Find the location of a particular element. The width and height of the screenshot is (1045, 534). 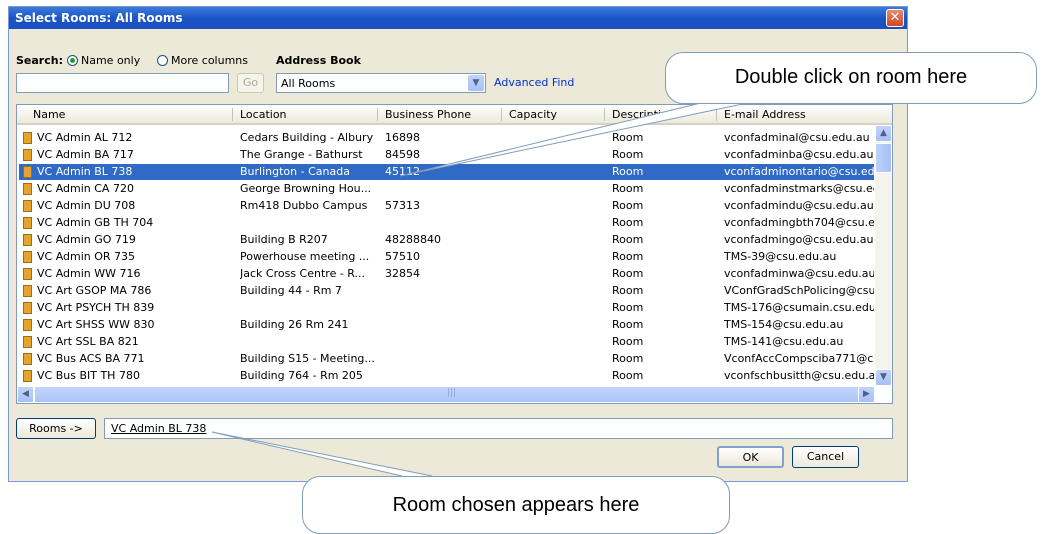

bottom-callout-pointer is located at coordinates (322, 454).